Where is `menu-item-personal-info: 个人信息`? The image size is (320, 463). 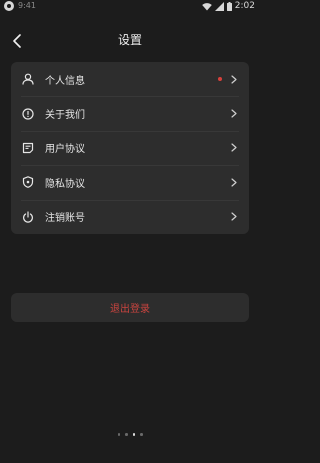
menu-item-personal-info: 个人信息 is located at coordinates (130, 79).